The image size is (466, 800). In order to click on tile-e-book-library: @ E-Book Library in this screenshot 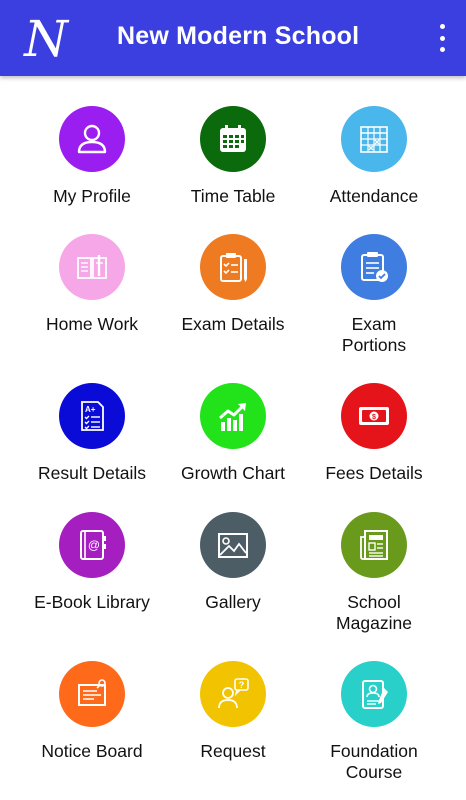, I will do `click(92, 562)`.